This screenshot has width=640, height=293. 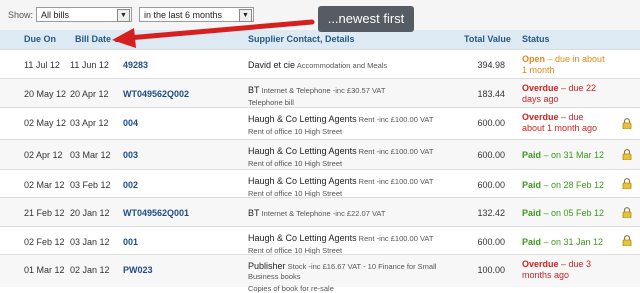 I want to click on supplier-note: Copies of book for re-sale, so click(x=291, y=288).